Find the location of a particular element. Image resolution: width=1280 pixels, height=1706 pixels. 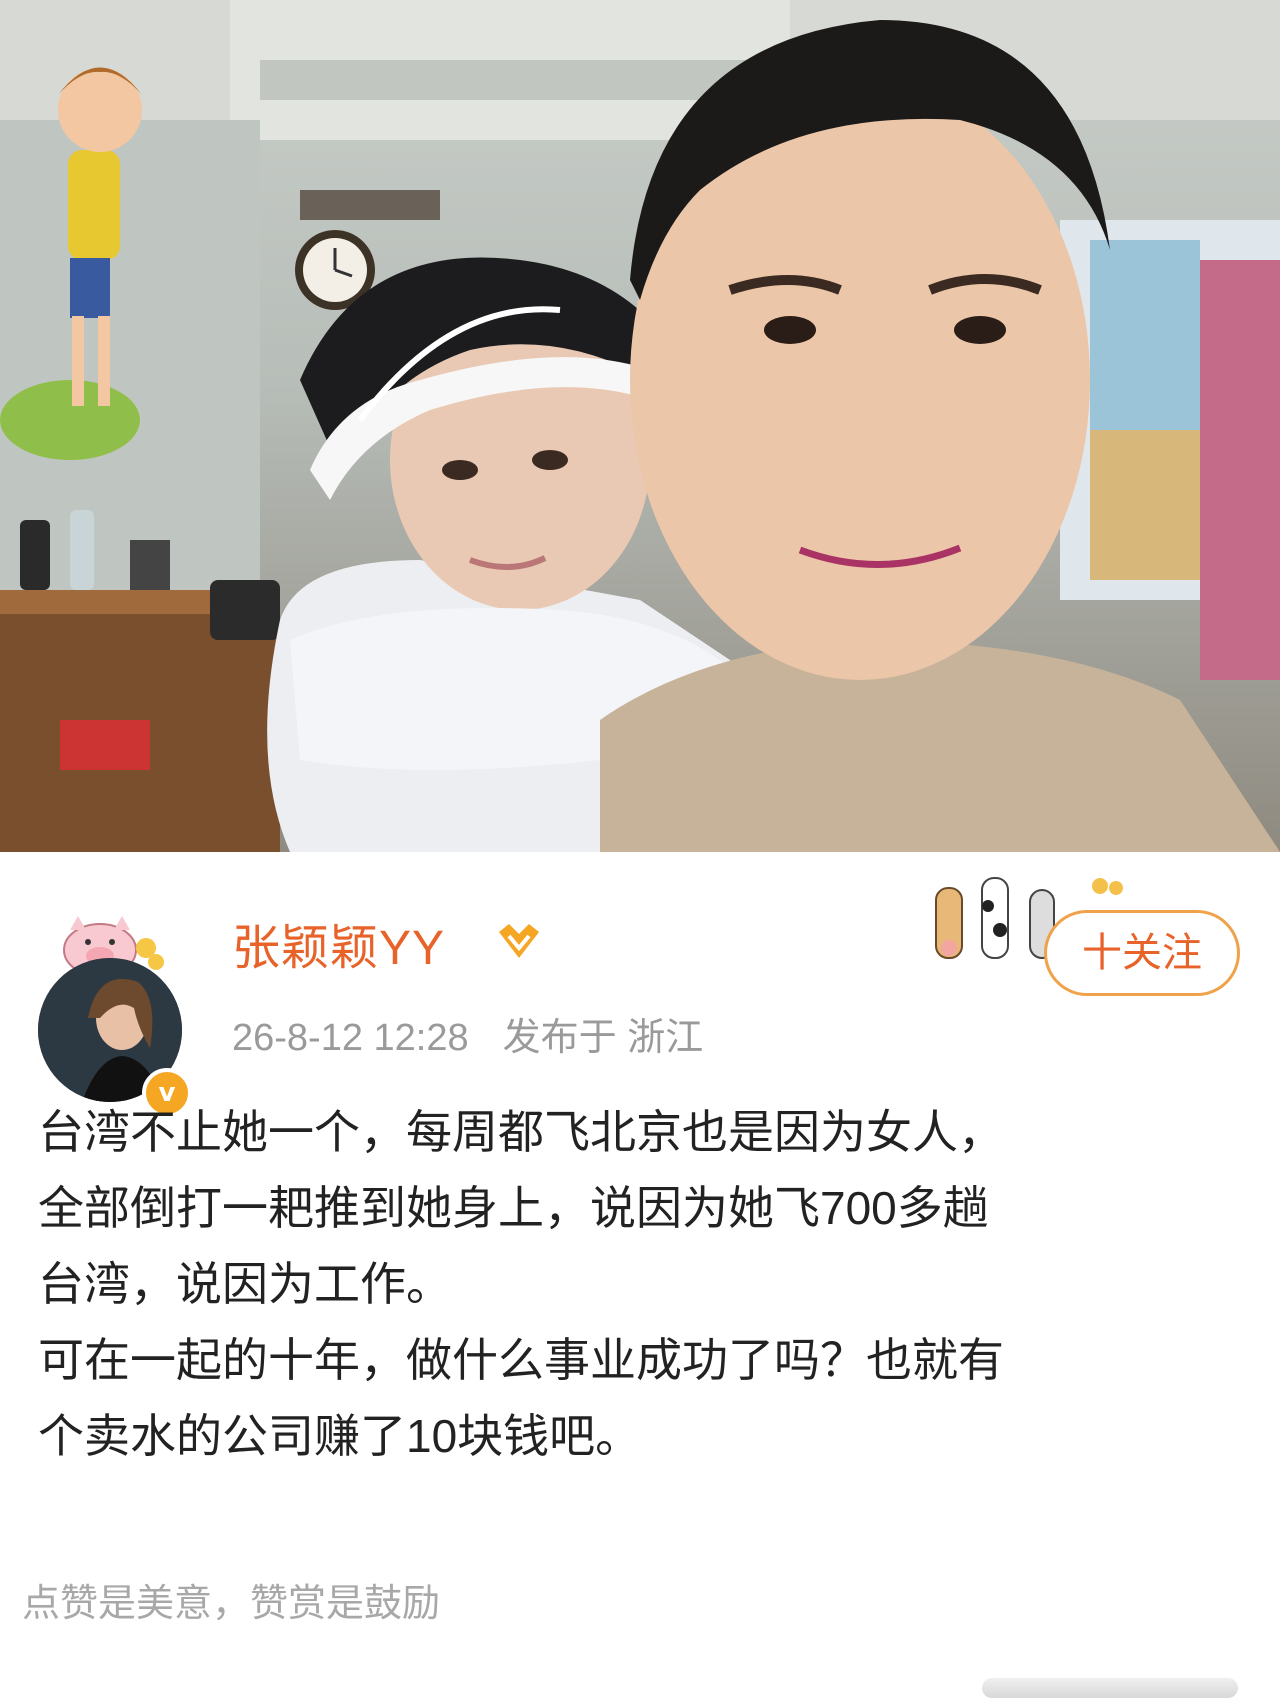

content-line: 可在一起的十年，做什么事业成功了吗？也就有 is located at coordinates (521, 1360).